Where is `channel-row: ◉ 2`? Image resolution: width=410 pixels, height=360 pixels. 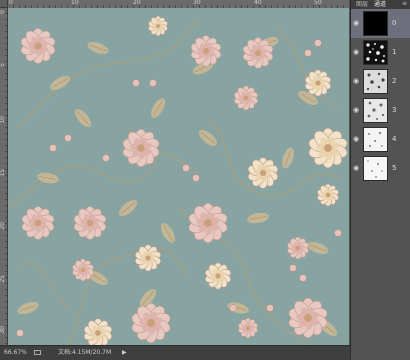
channel-row: ◉ 2 is located at coordinates (380, 81).